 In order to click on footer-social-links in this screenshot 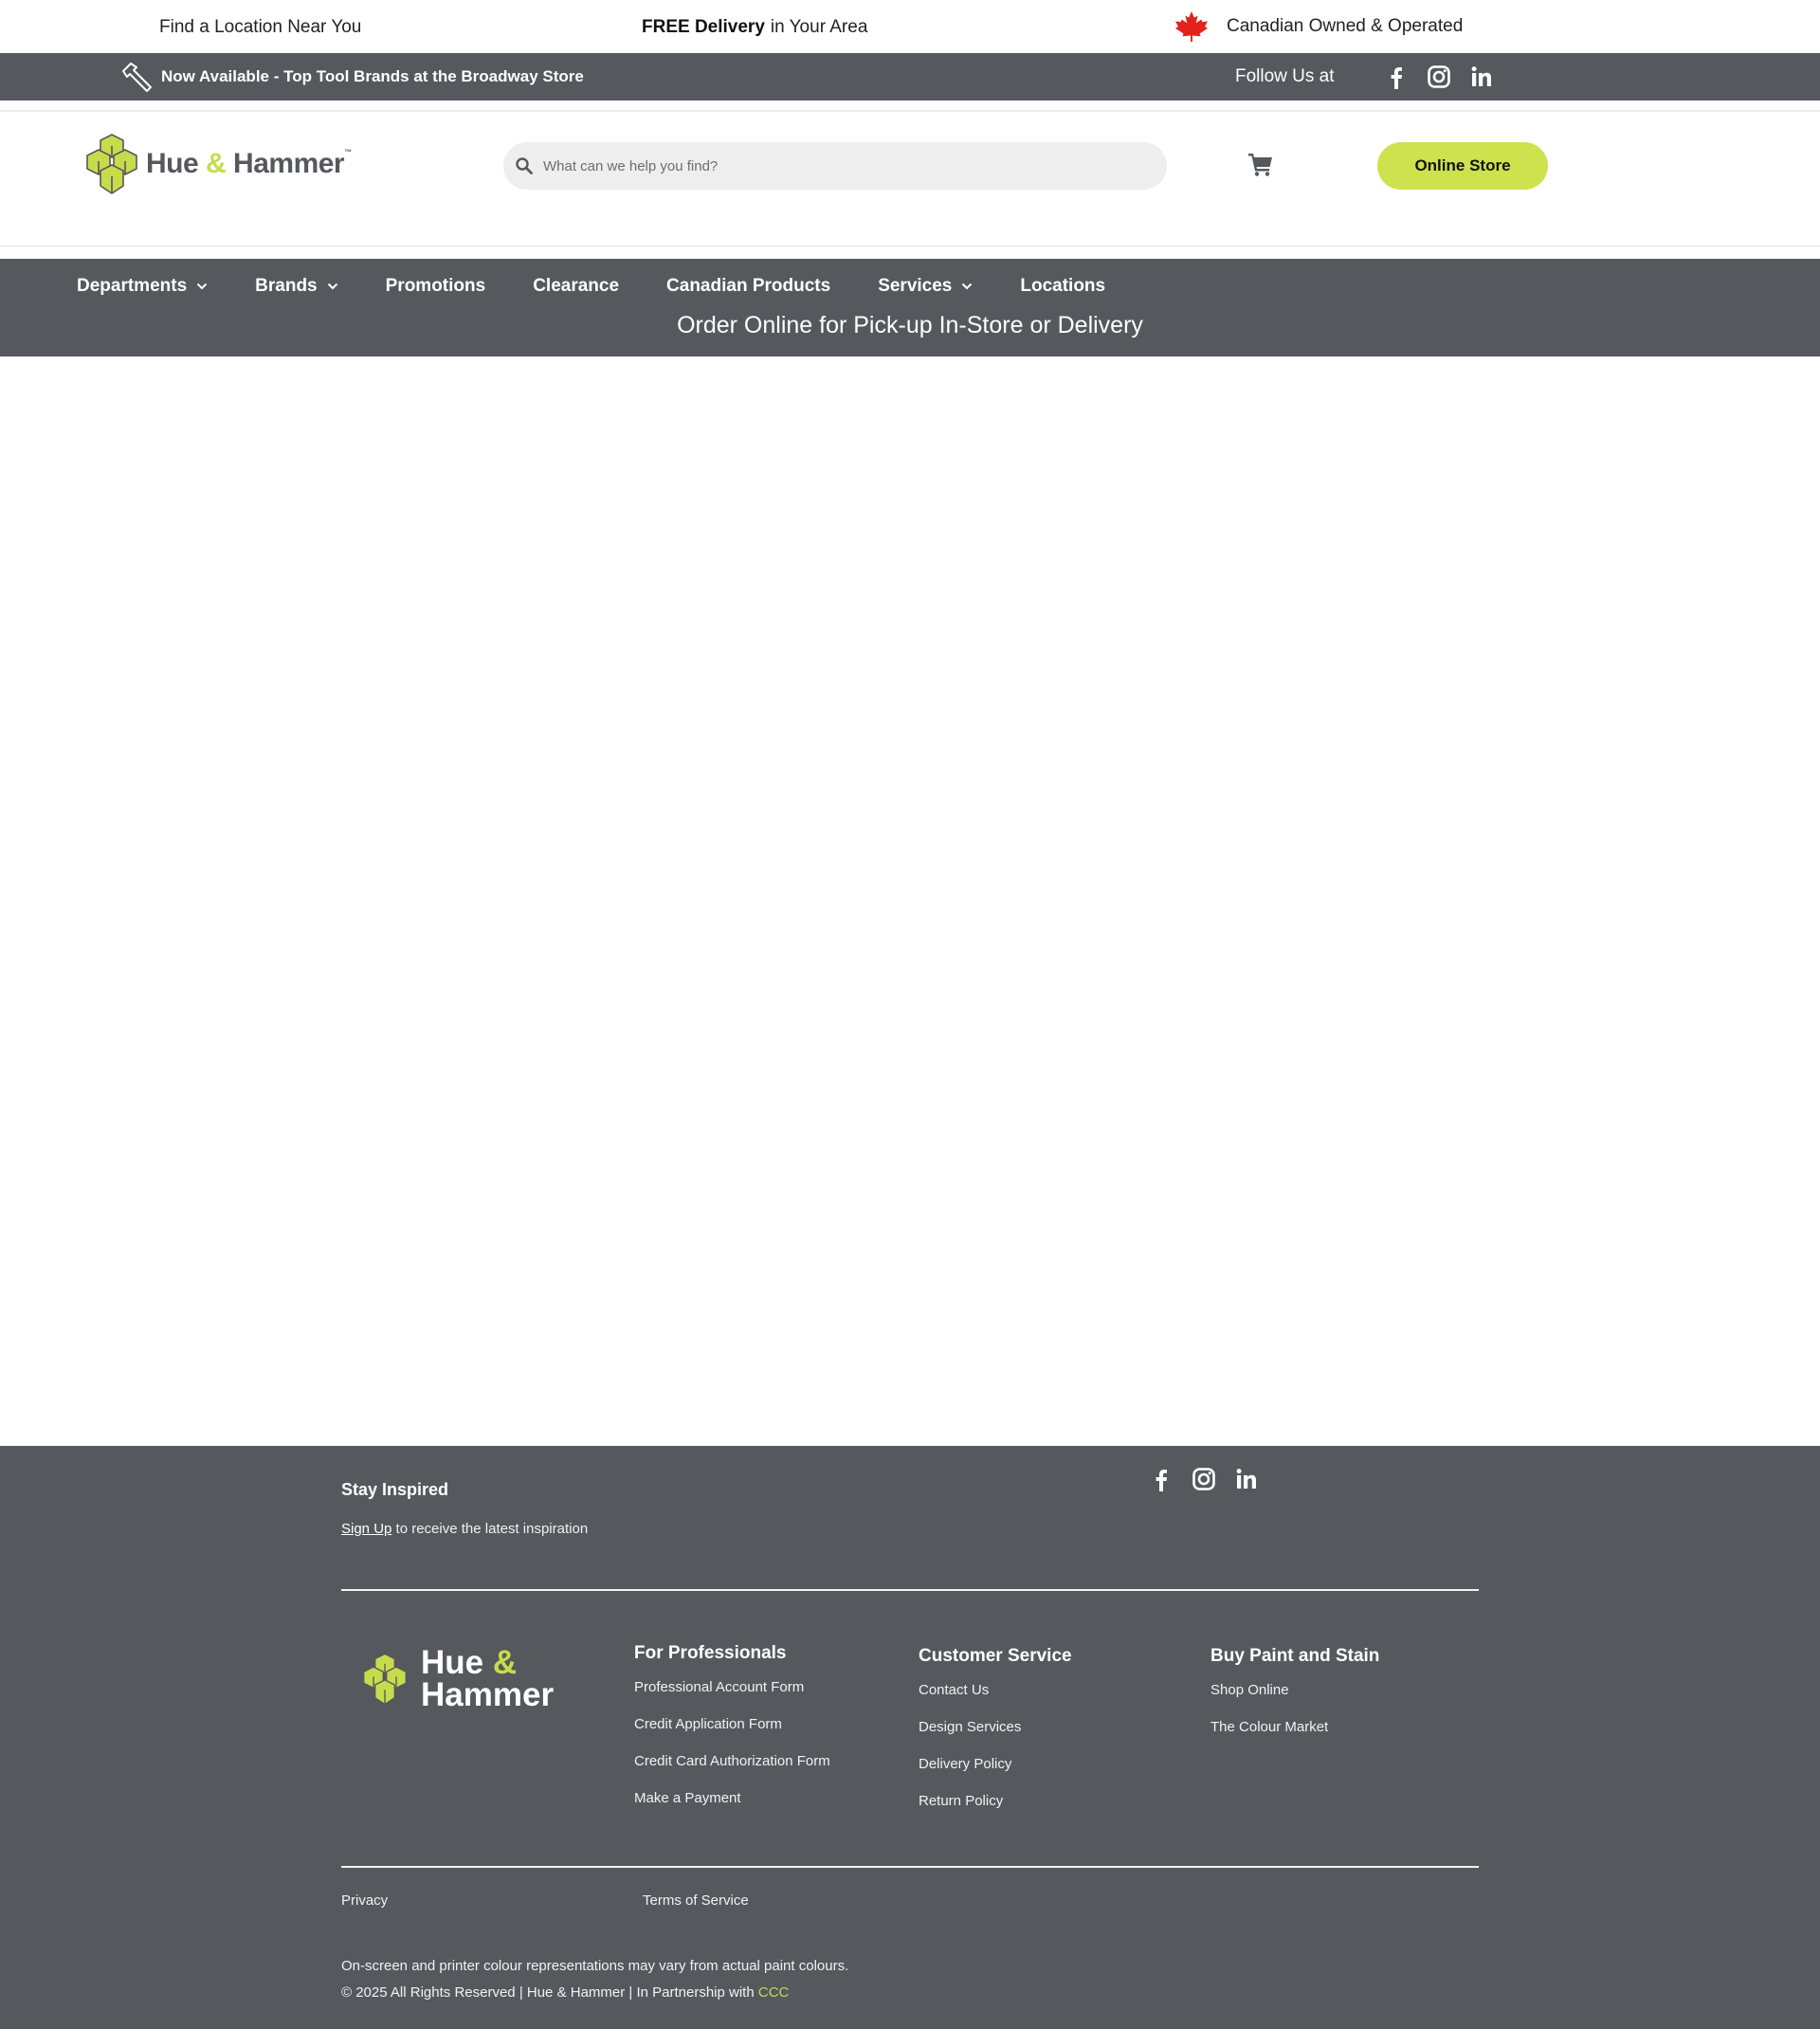, I will do `click(1213, 1479)`.